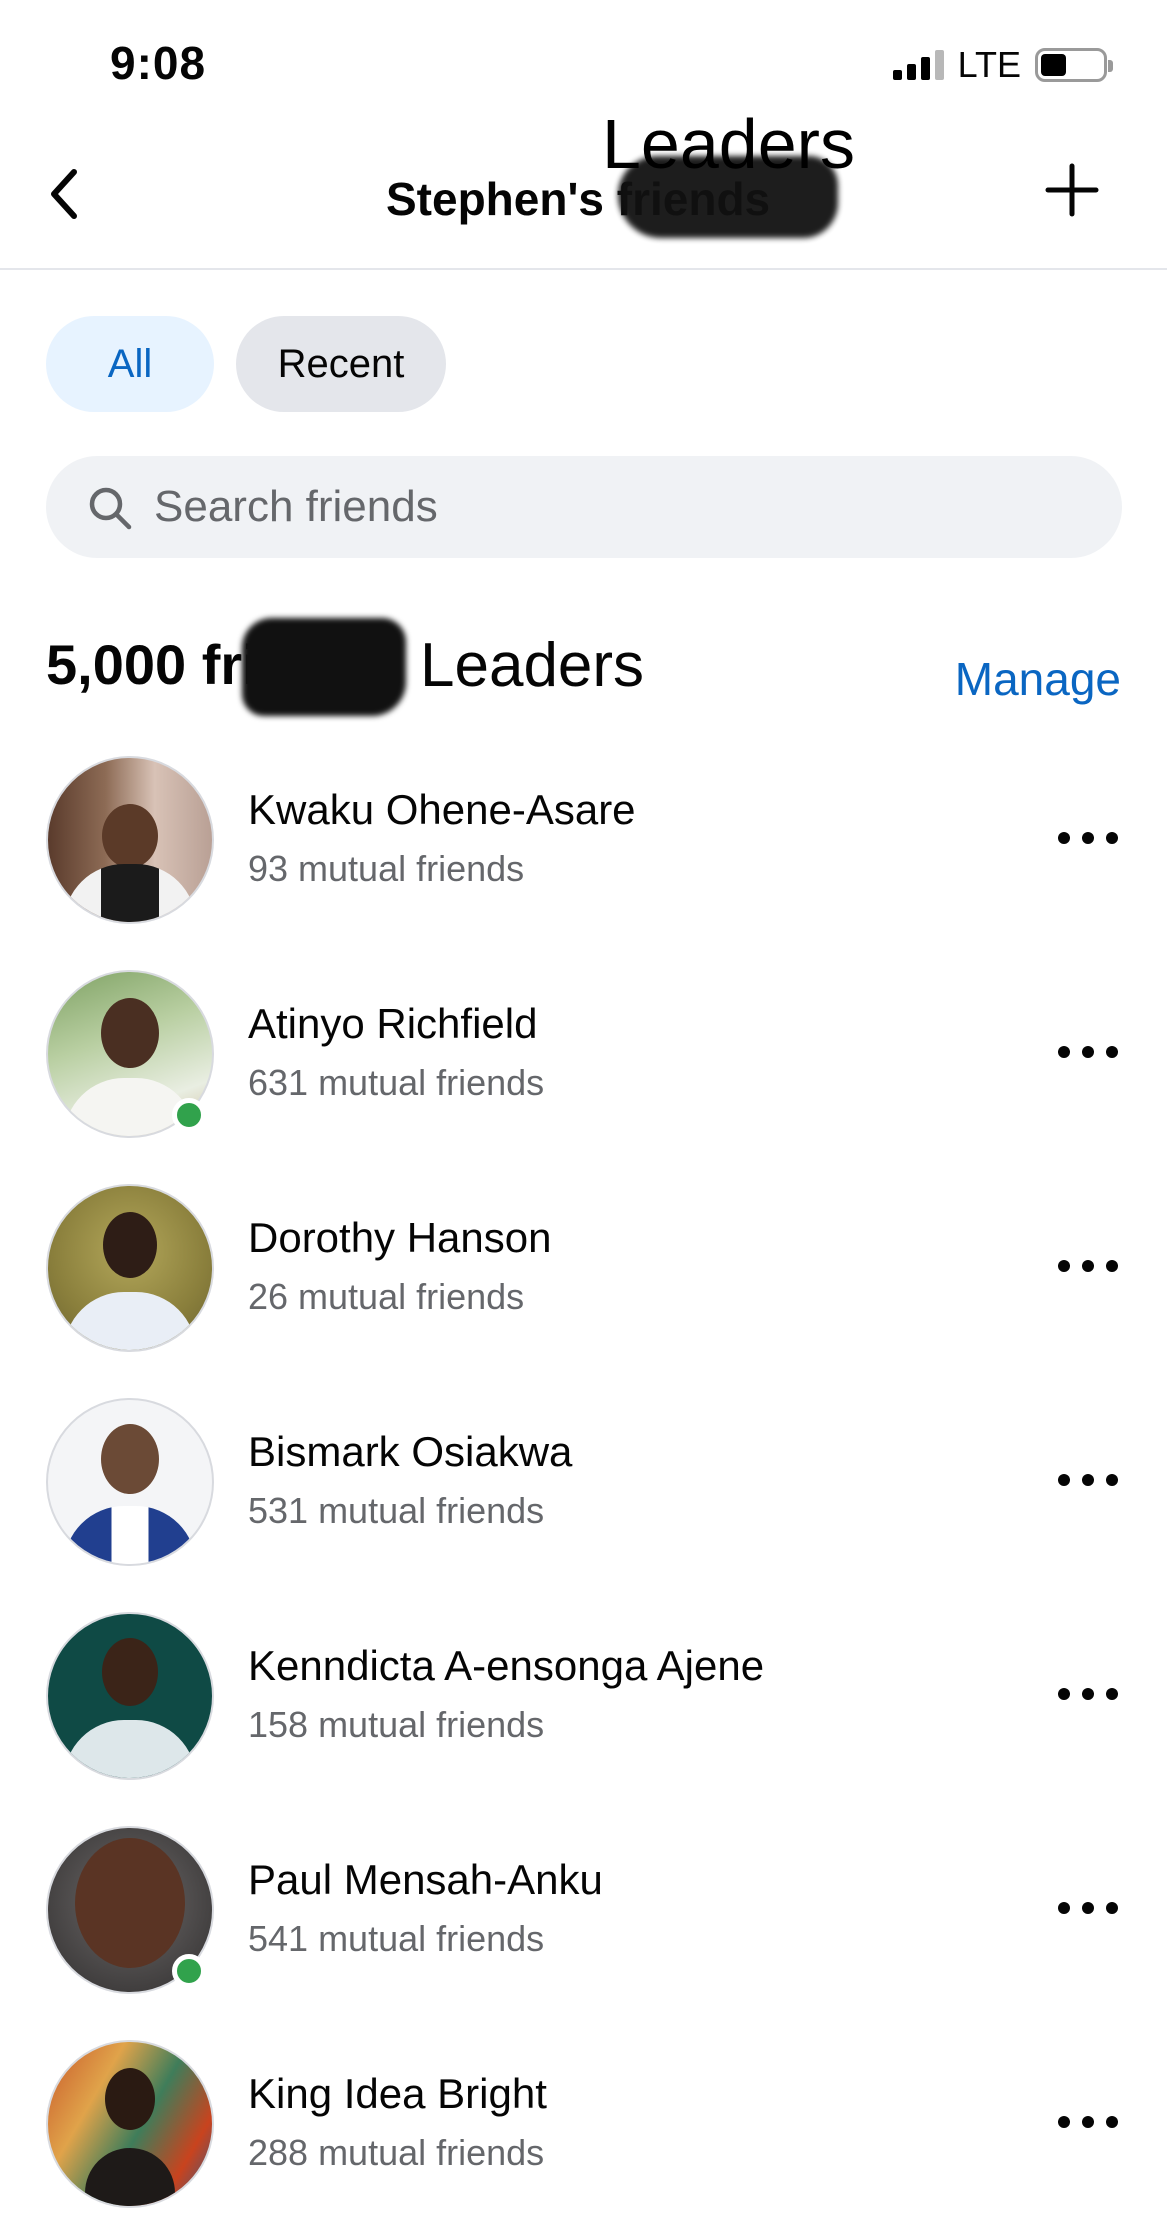  Describe the element at coordinates (130, 364) in the screenshot. I see `filter-all-tab: All` at that location.